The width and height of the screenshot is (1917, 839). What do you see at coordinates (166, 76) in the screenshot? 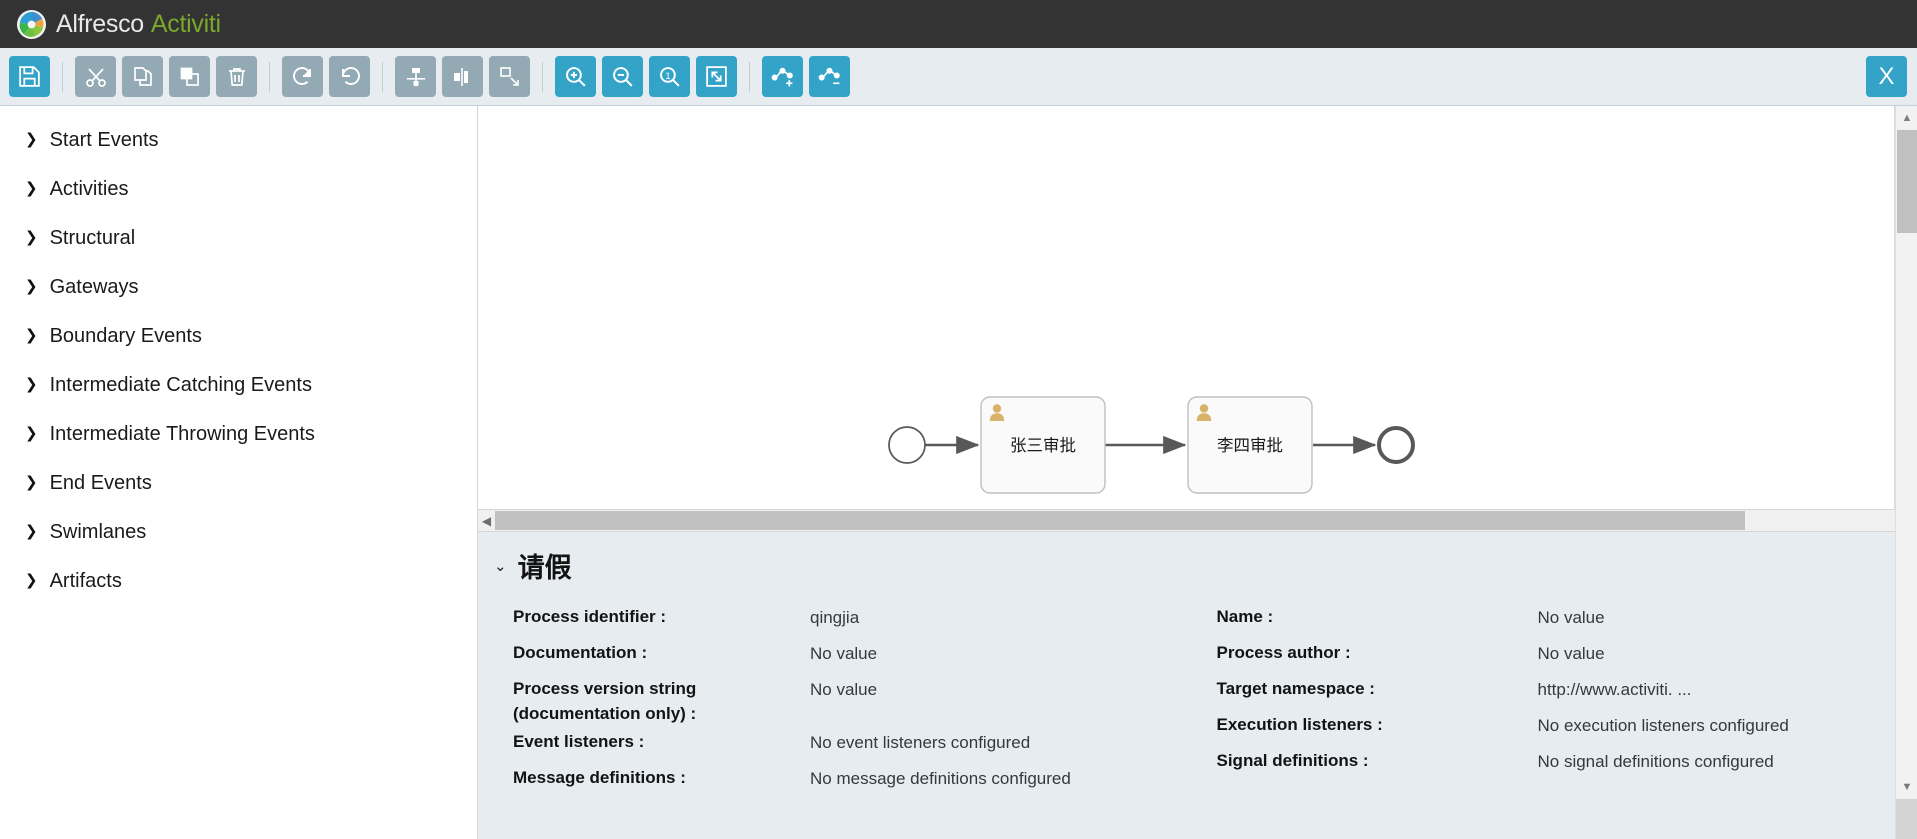
I see `toolbar-group-edit` at bounding box center [166, 76].